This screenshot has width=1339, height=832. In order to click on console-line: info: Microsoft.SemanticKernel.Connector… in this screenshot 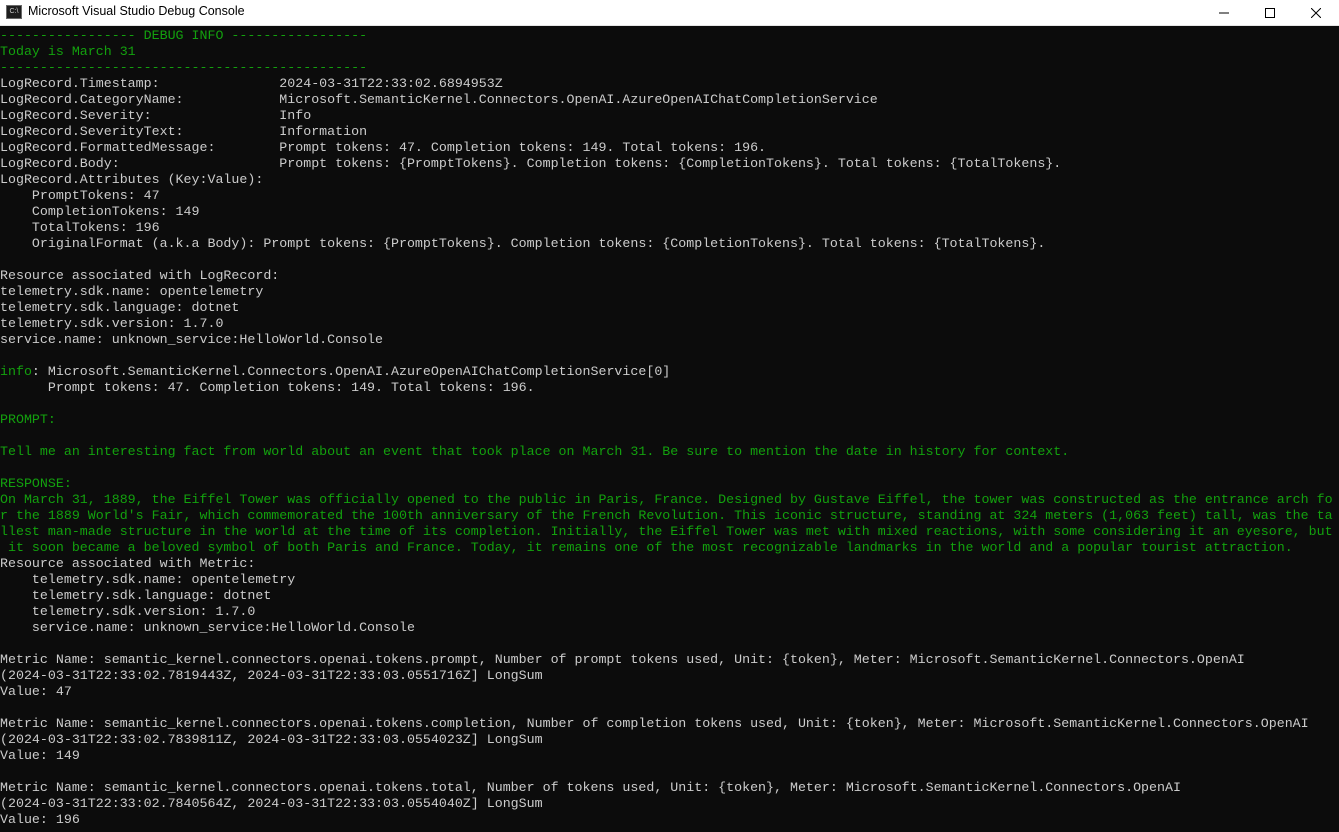, I will do `click(335, 372)`.